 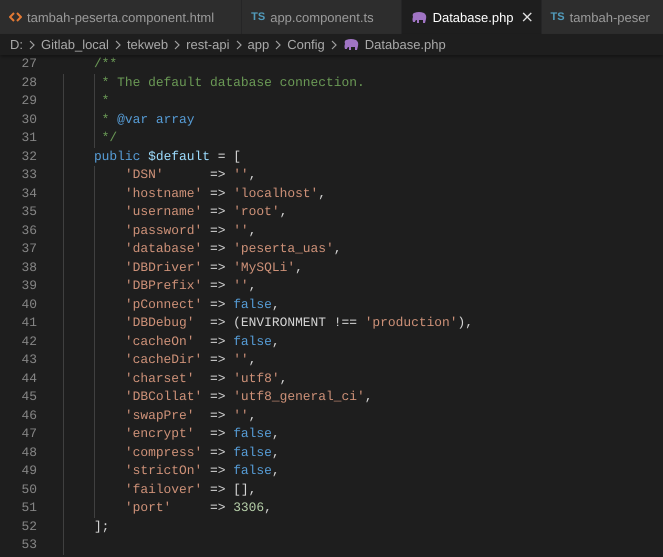 What do you see at coordinates (102, 527) in the screenshot?
I see `code-line: ];` at bounding box center [102, 527].